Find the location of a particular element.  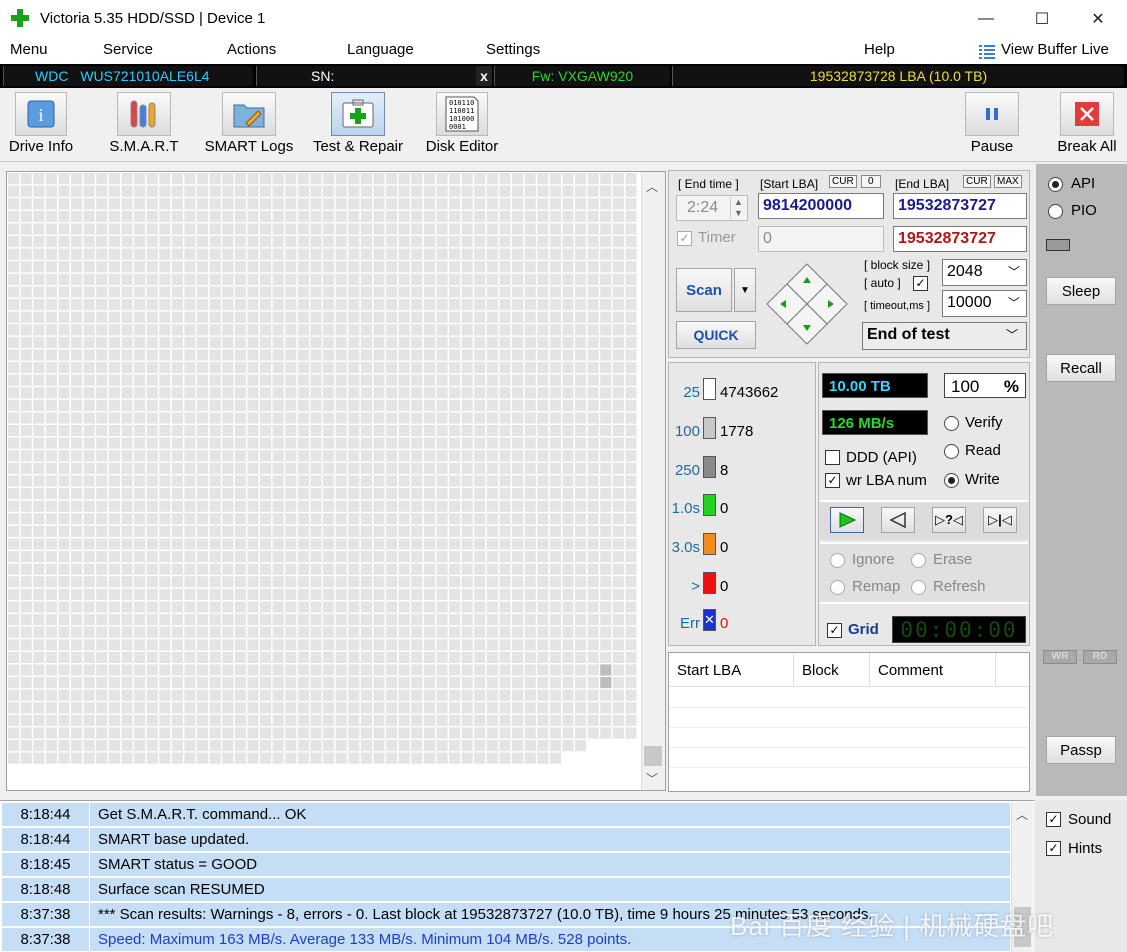

disk-editor-button: 010110 110011 101000 0001 Disk Editor is located at coordinates (462, 125).